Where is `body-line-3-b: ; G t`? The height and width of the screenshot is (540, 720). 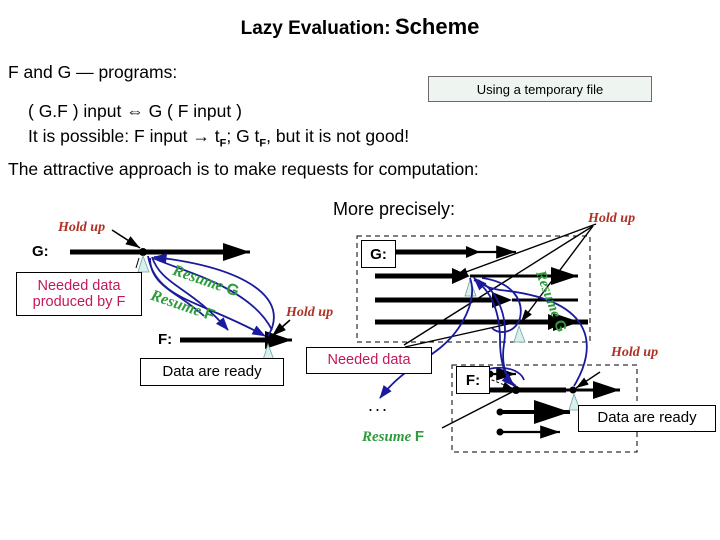
body-line-3-b: ; G t is located at coordinates (243, 136).